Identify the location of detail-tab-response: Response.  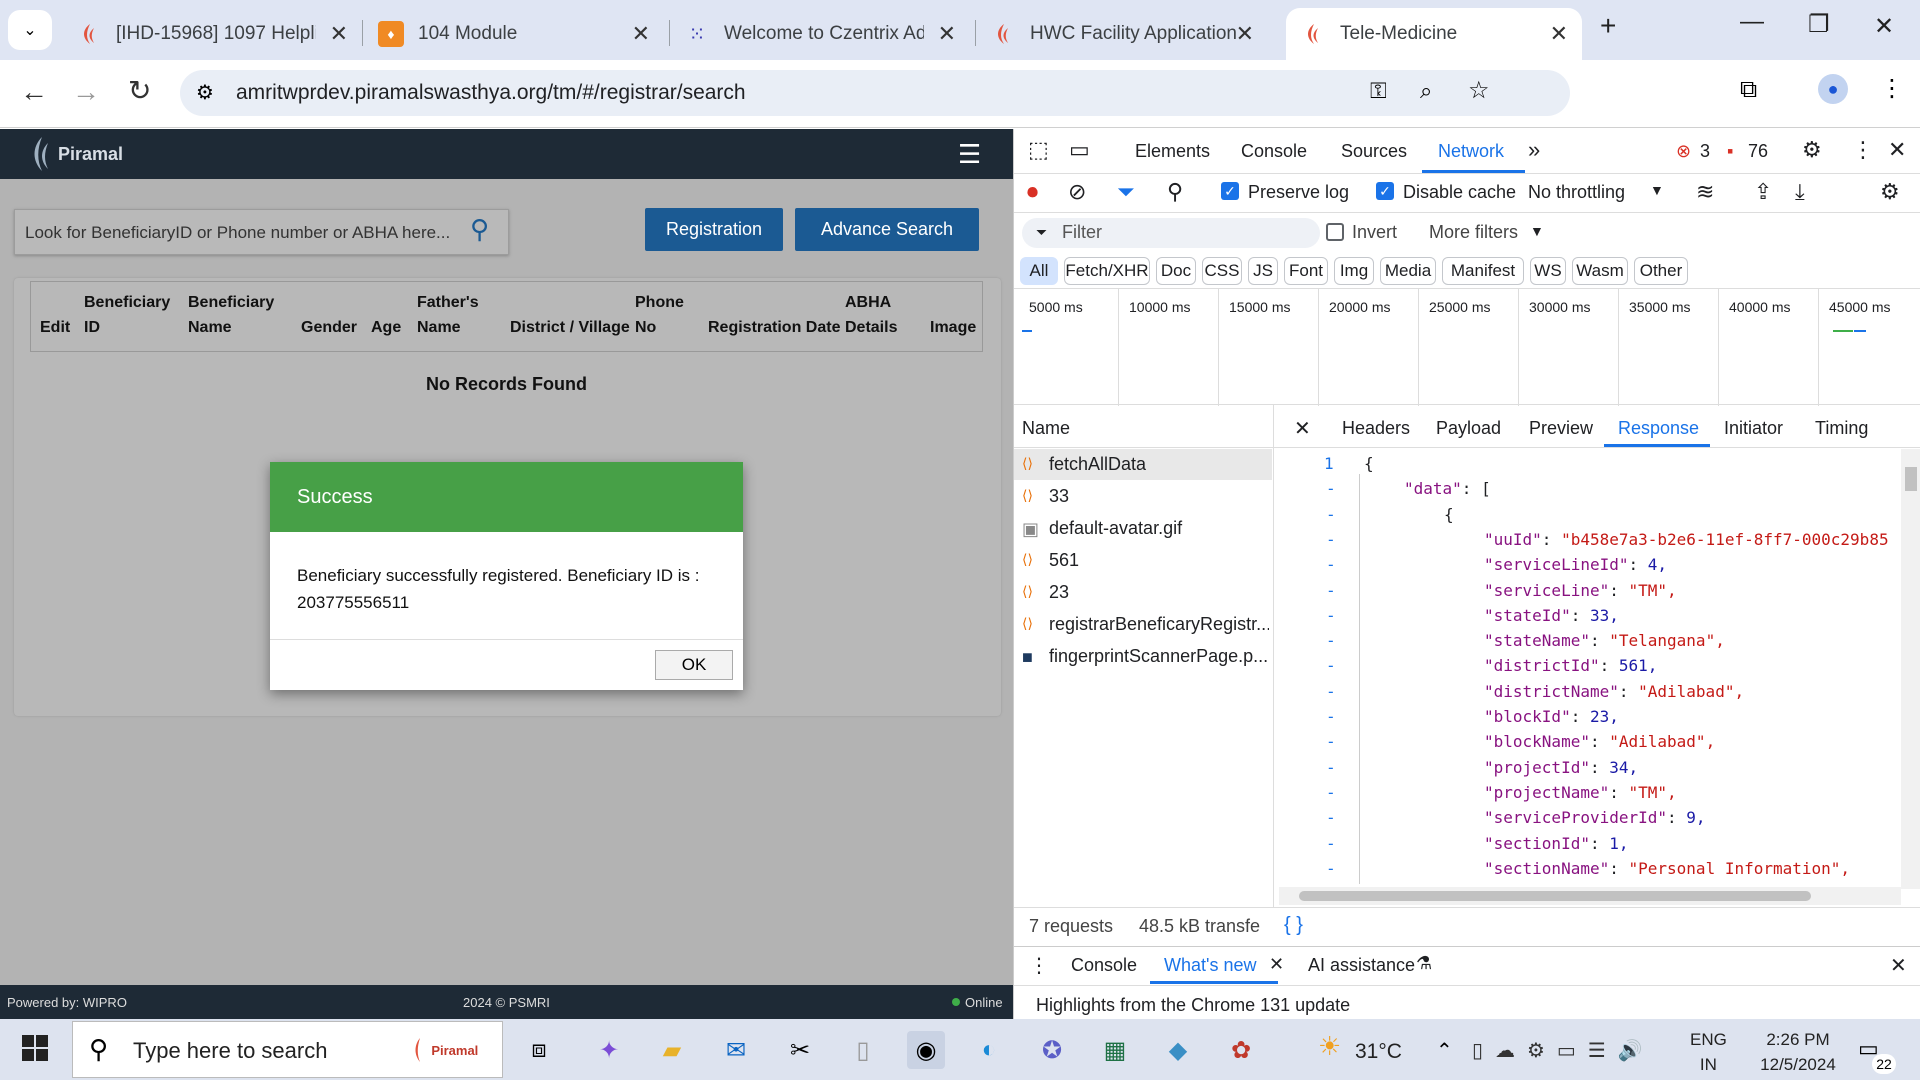
(1658, 428).